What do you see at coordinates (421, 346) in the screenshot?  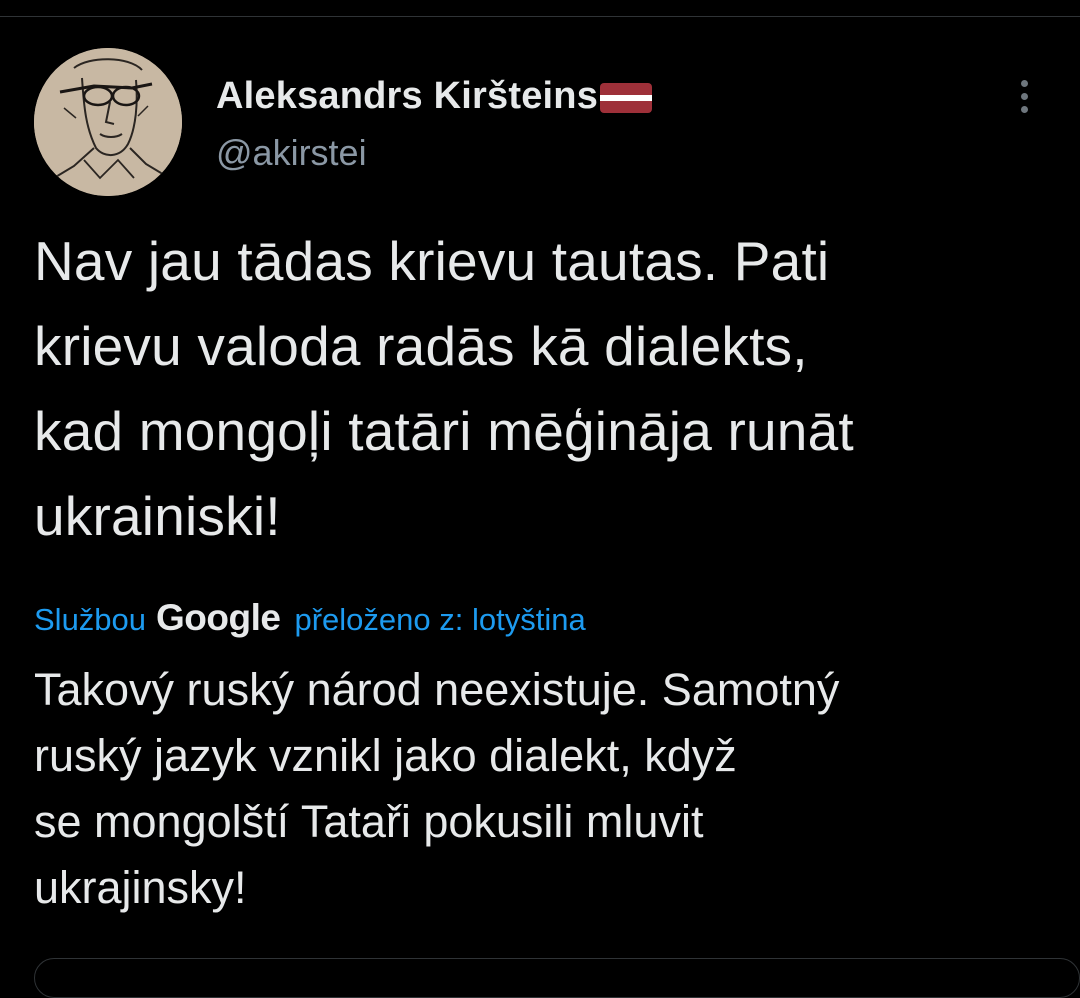 I see `tweet-text-line: krievu valoda radās kā dialekts,` at bounding box center [421, 346].